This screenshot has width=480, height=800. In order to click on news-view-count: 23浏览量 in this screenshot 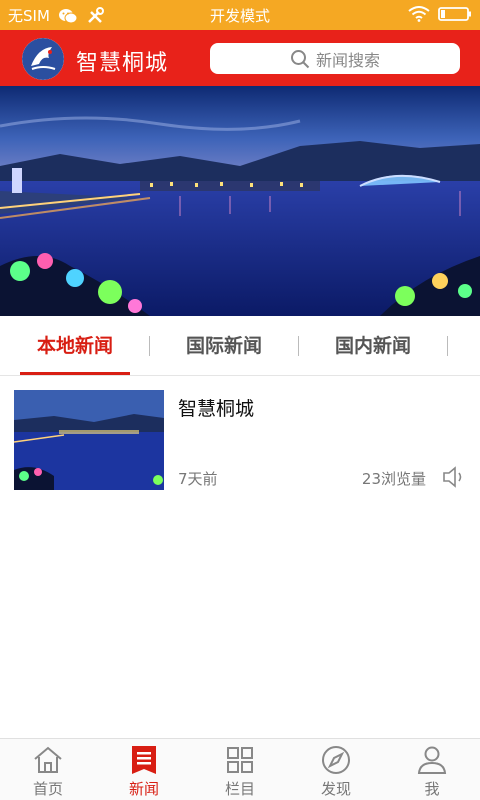, I will do `click(393, 479)`.